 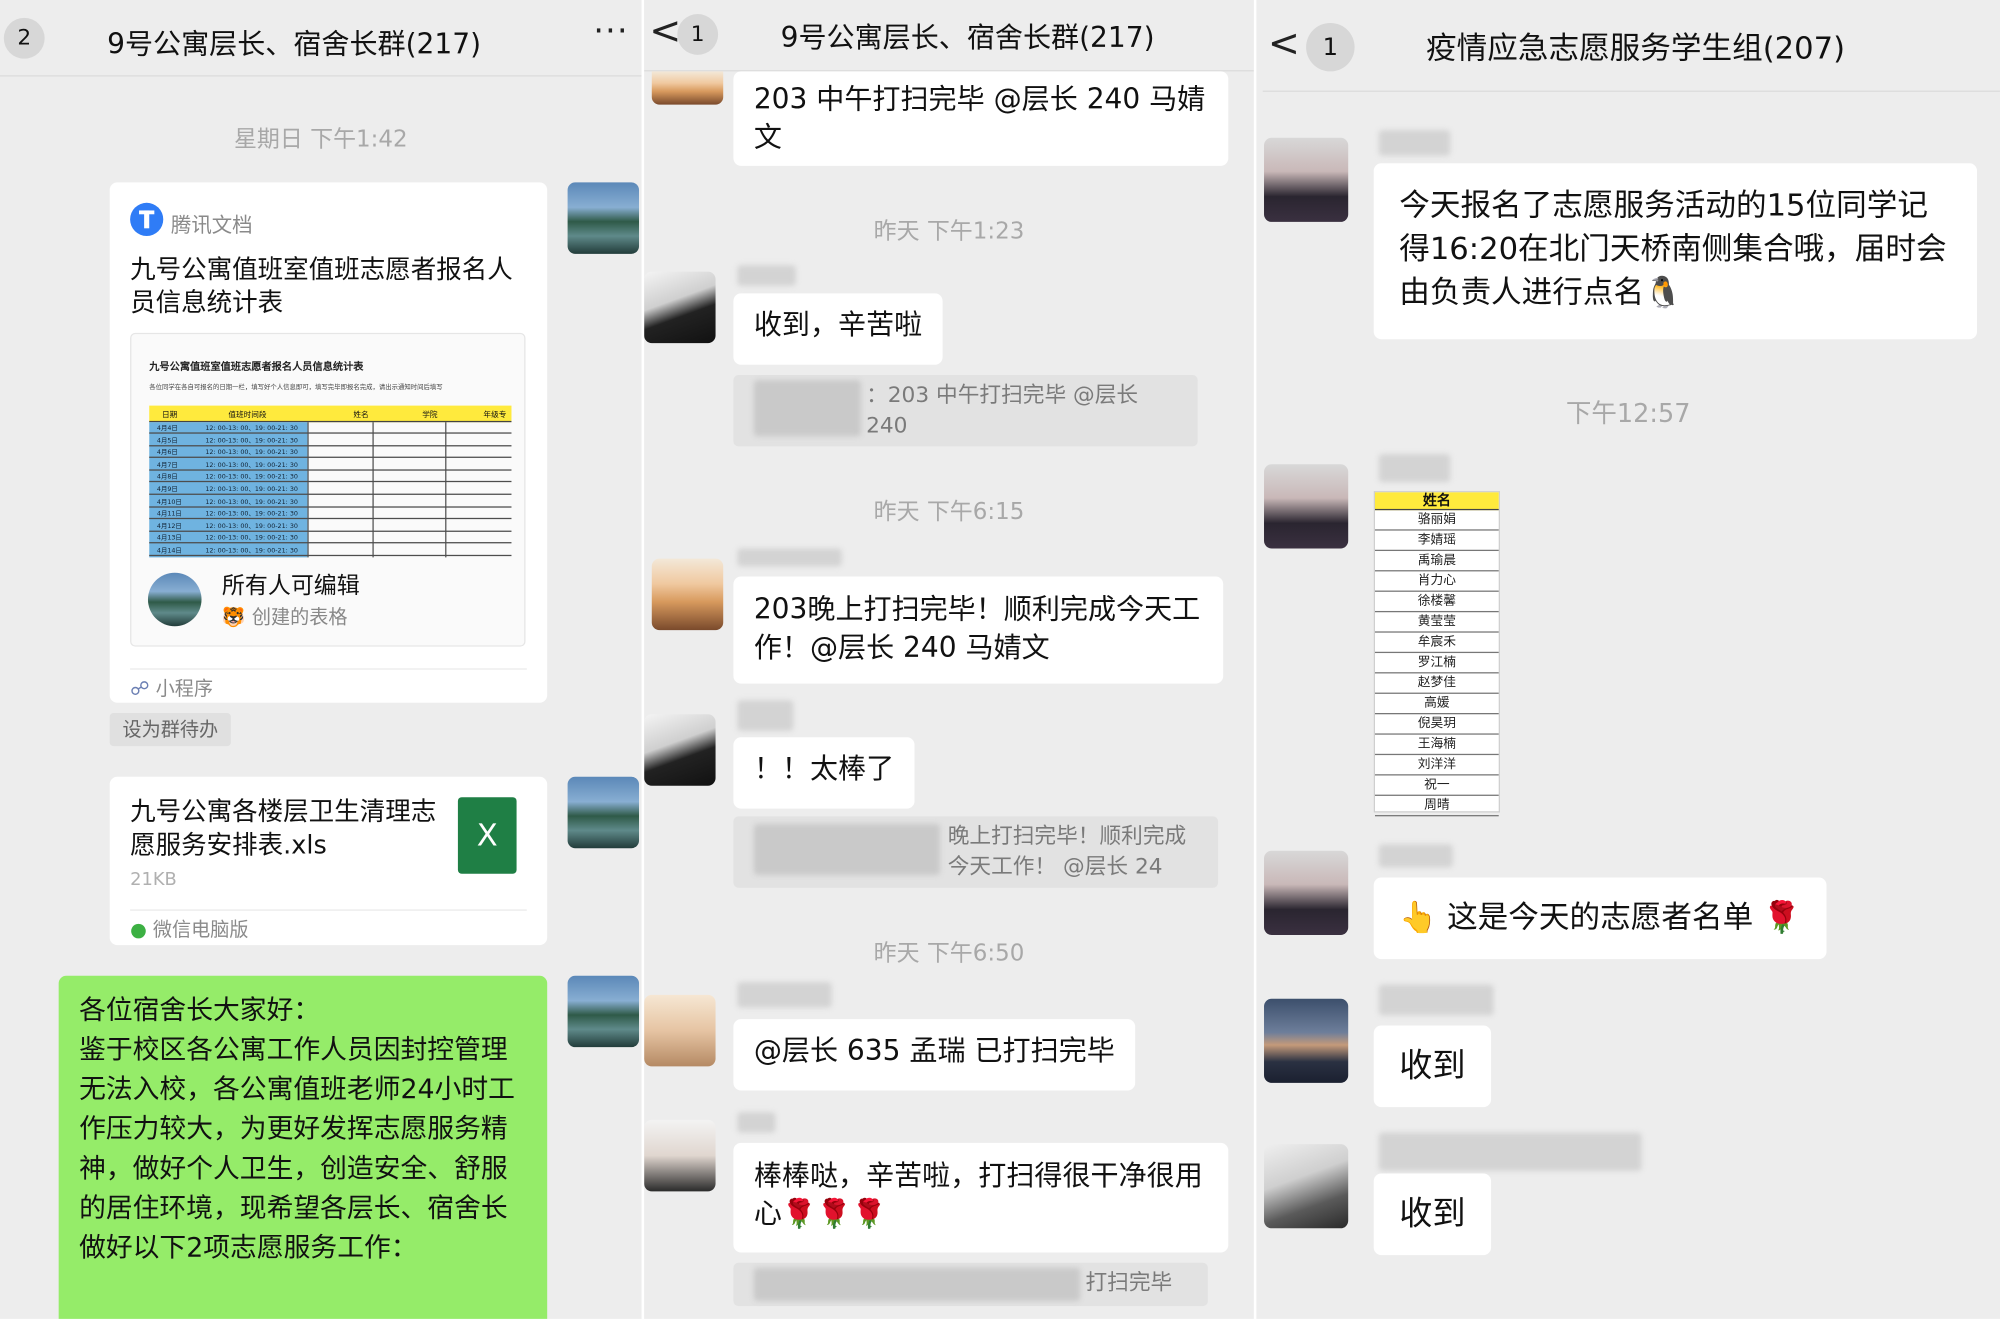 I want to click on chat-header: < 1 9号公寓层长、宿舍长群(217), so click(x=949, y=36).